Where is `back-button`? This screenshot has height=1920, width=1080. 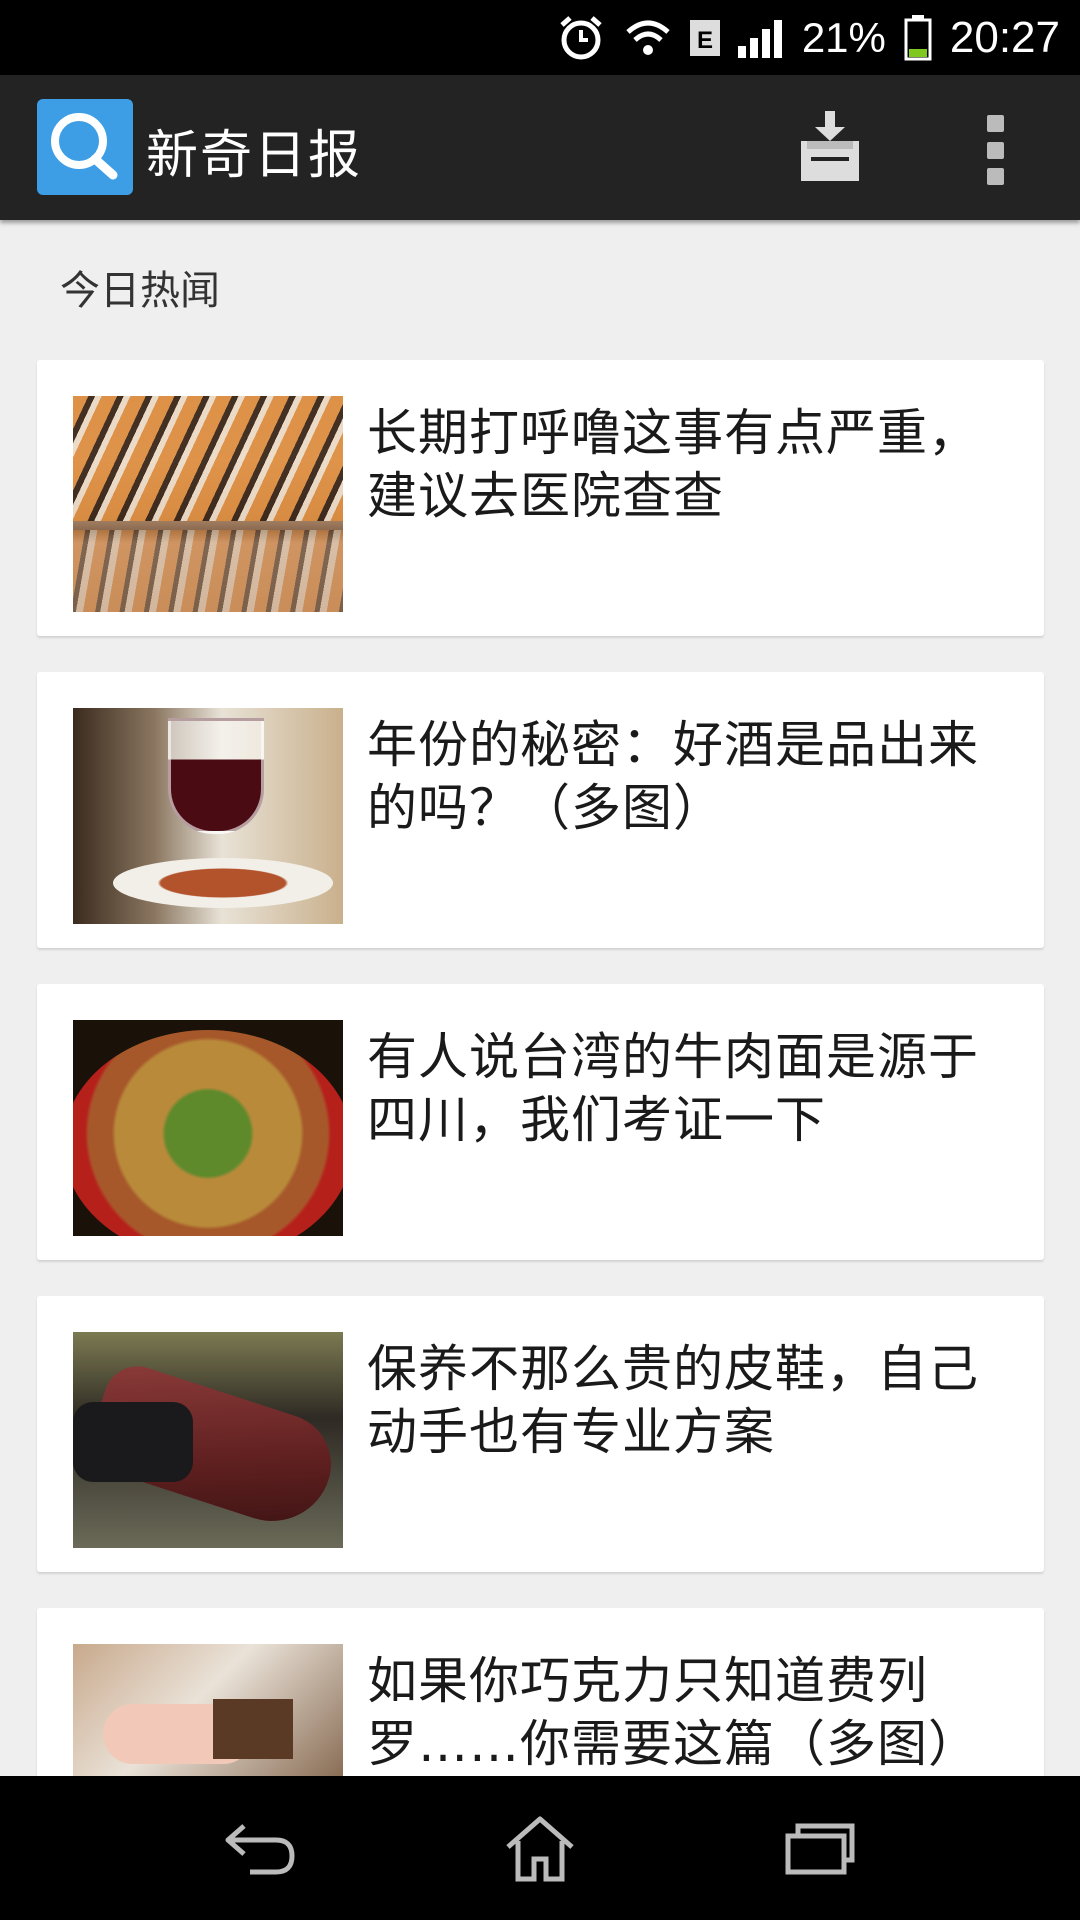
back-button is located at coordinates (260, 1848).